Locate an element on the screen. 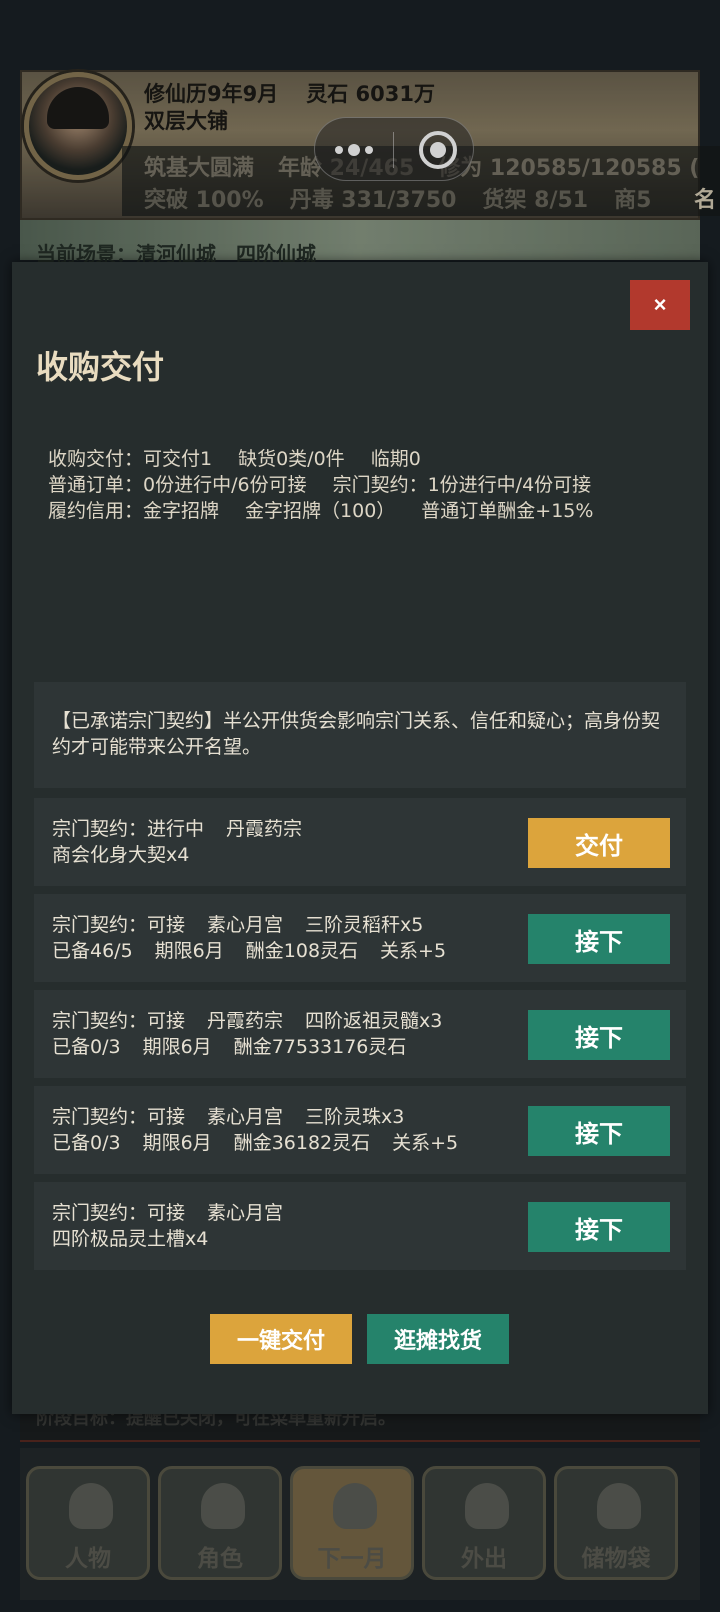 This screenshot has height=1612, width=720. dialog-title: 收购交付 is located at coordinates (100, 367).